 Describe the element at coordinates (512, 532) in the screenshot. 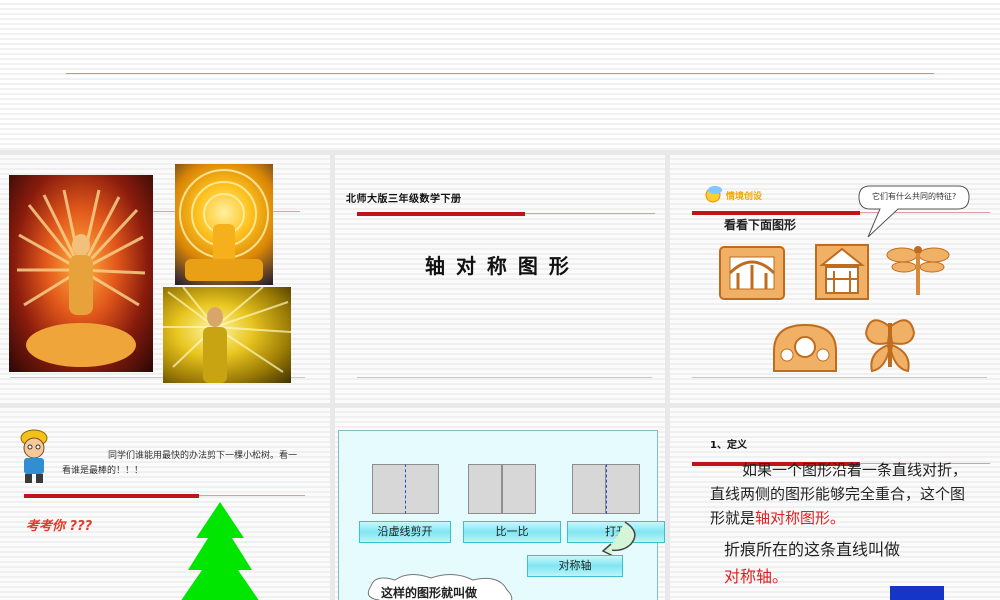

I see `compare-step-button: 比一比` at that location.